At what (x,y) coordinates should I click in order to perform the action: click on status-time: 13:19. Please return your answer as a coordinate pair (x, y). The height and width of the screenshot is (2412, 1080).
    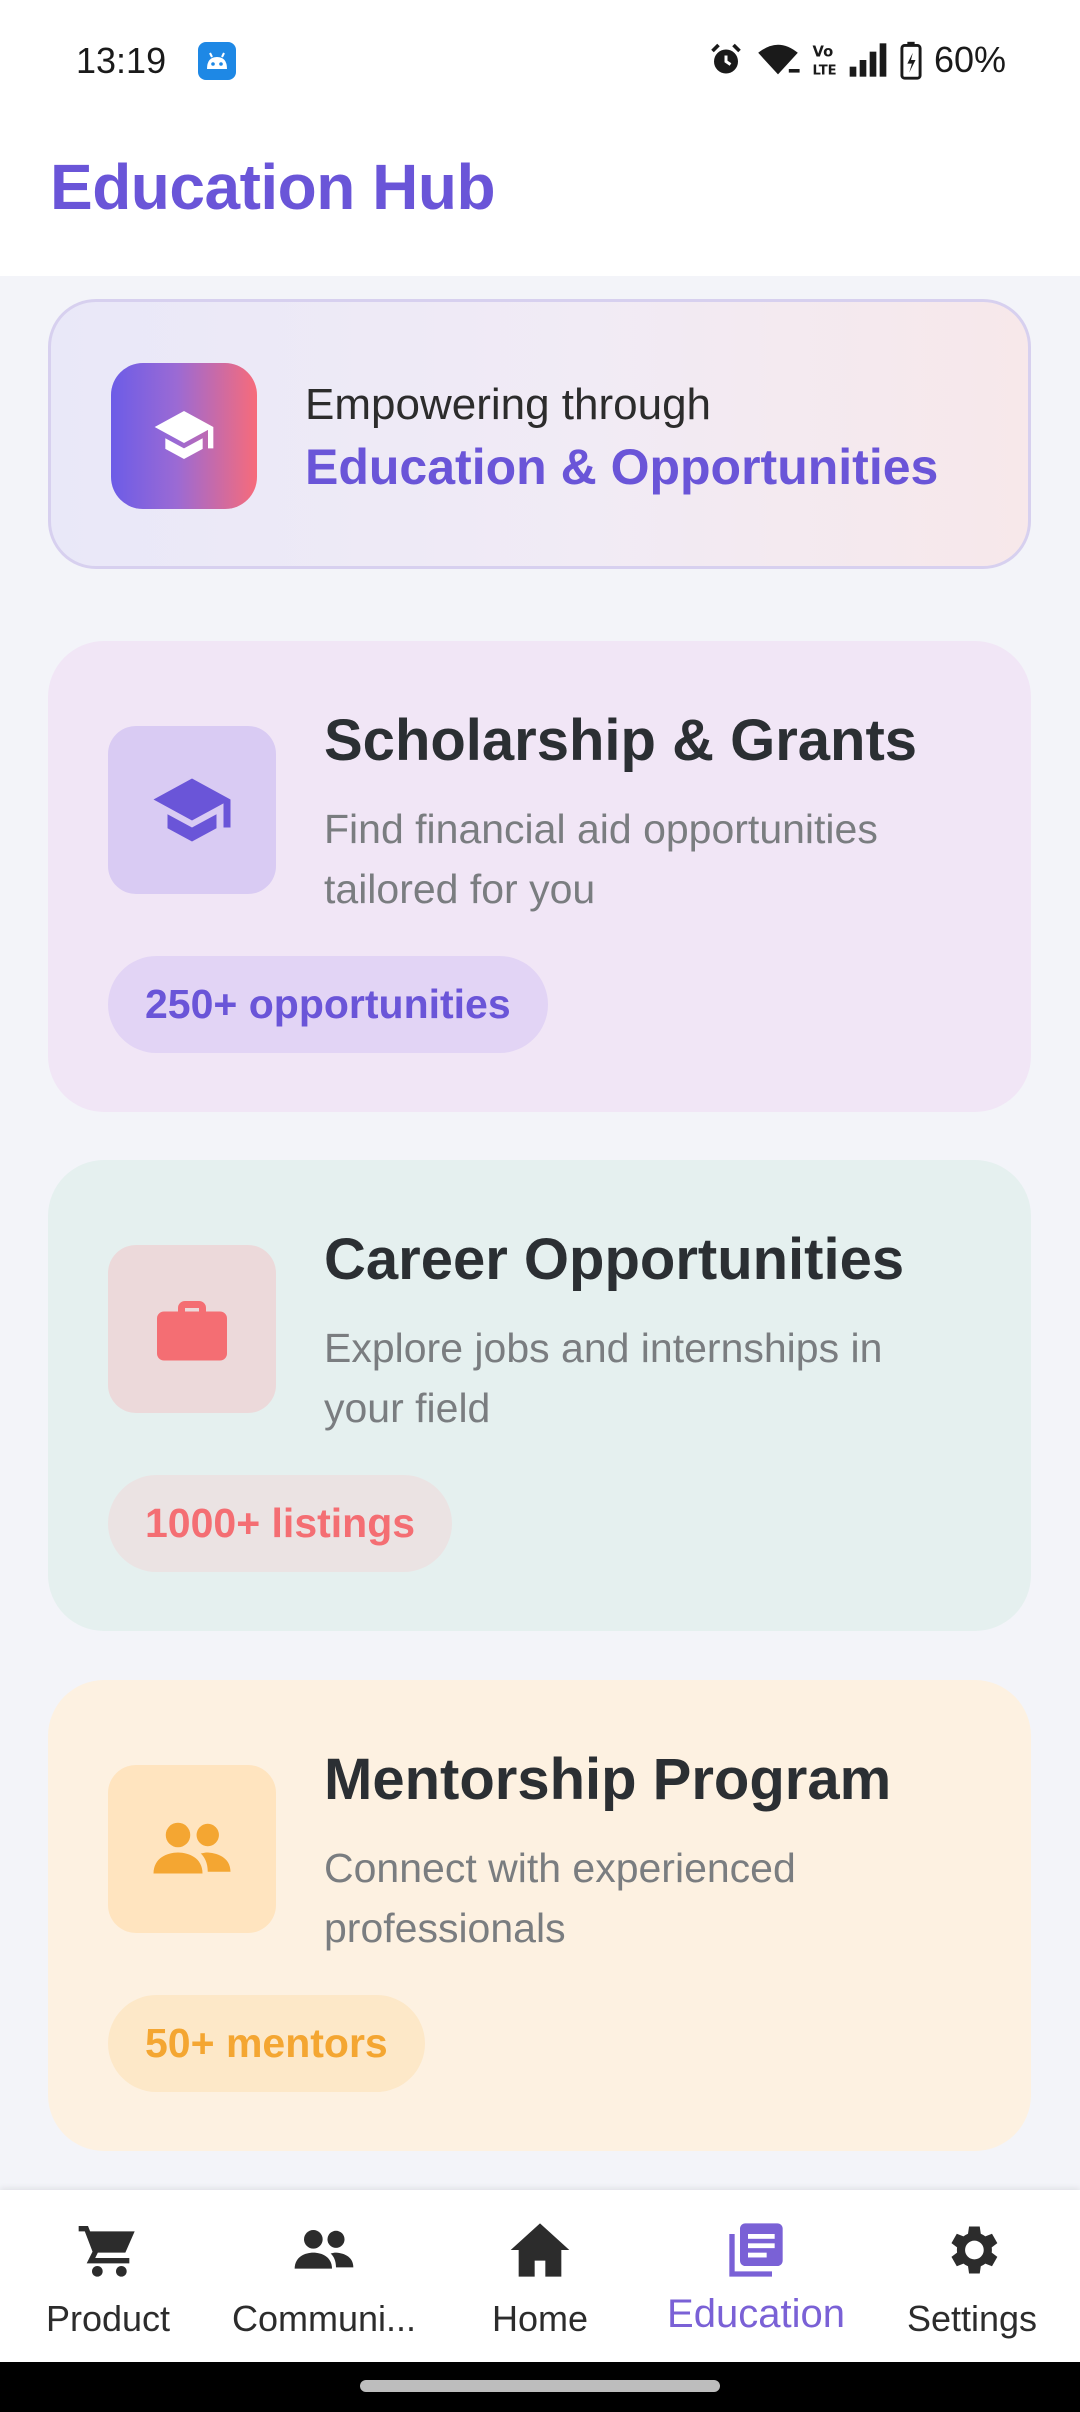
    Looking at the image, I should click on (121, 60).